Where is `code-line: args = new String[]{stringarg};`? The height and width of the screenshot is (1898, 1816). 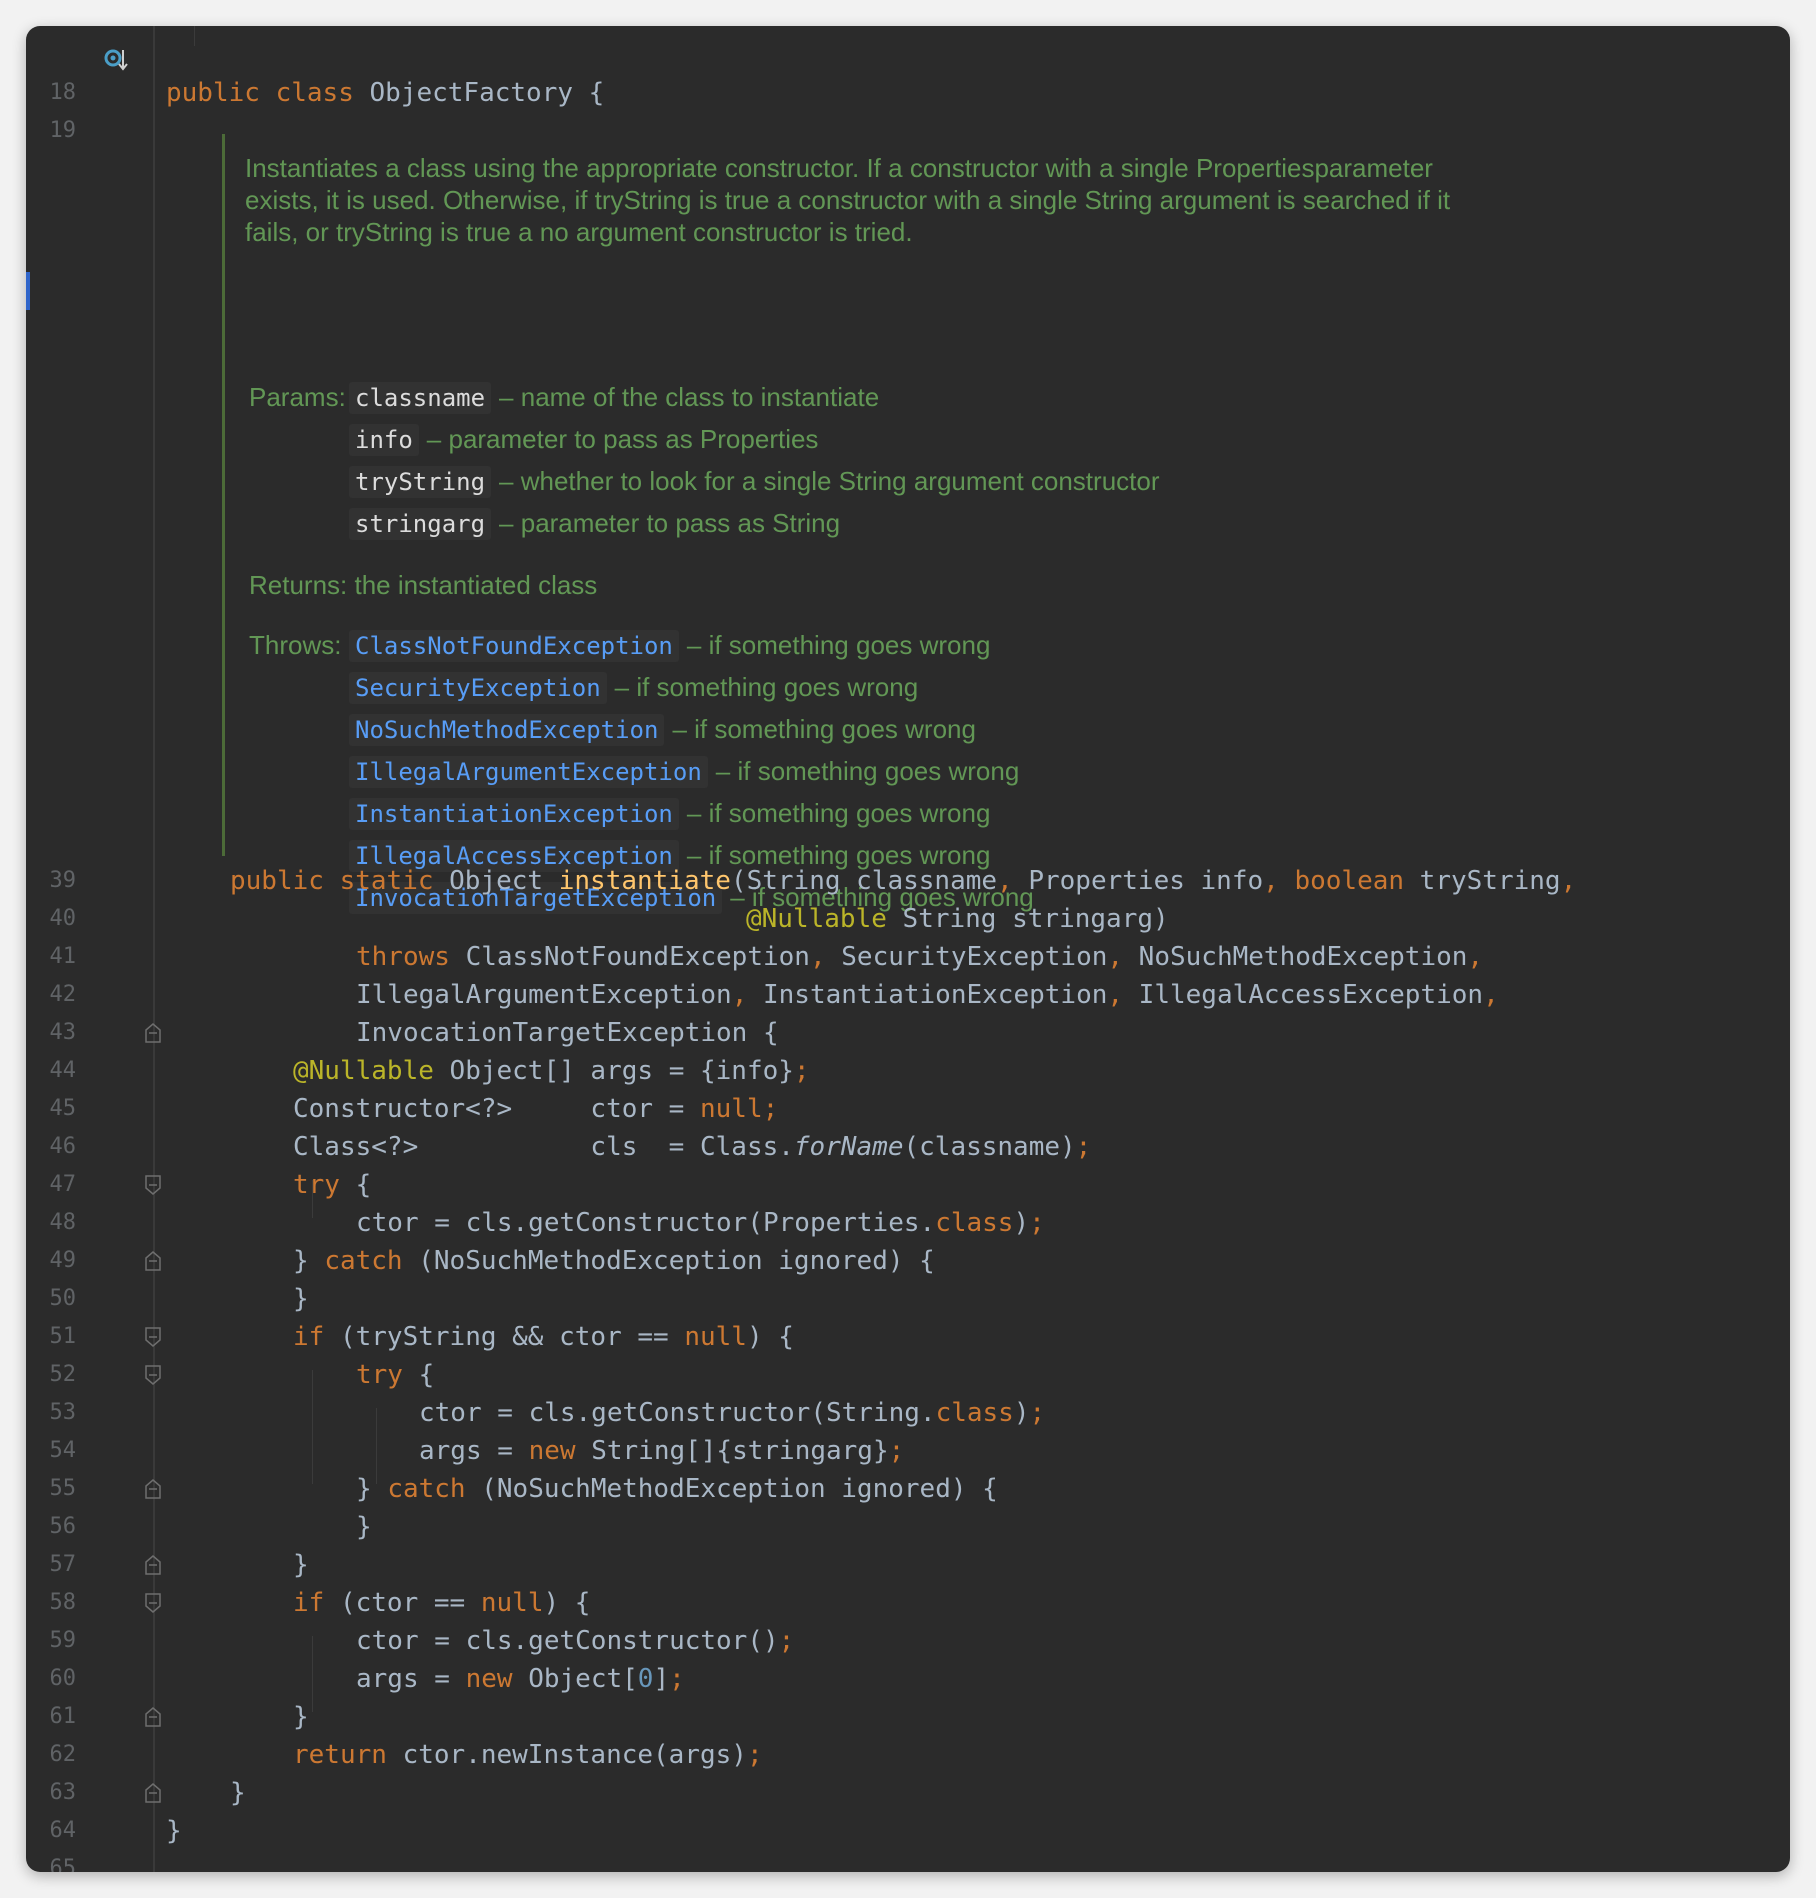 code-line: args = new String[]{stringarg}; is located at coordinates (661, 1451).